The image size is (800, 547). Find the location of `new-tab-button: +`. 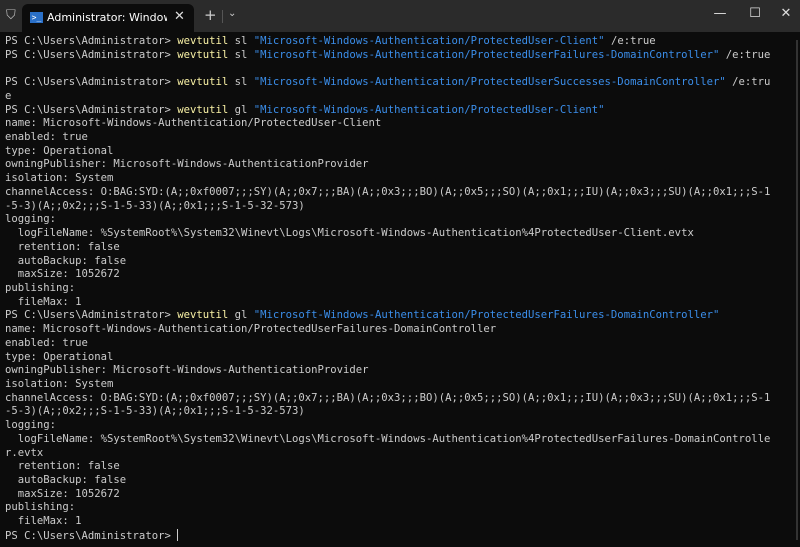

new-tab-button: + is located at coordinates (210, 15).